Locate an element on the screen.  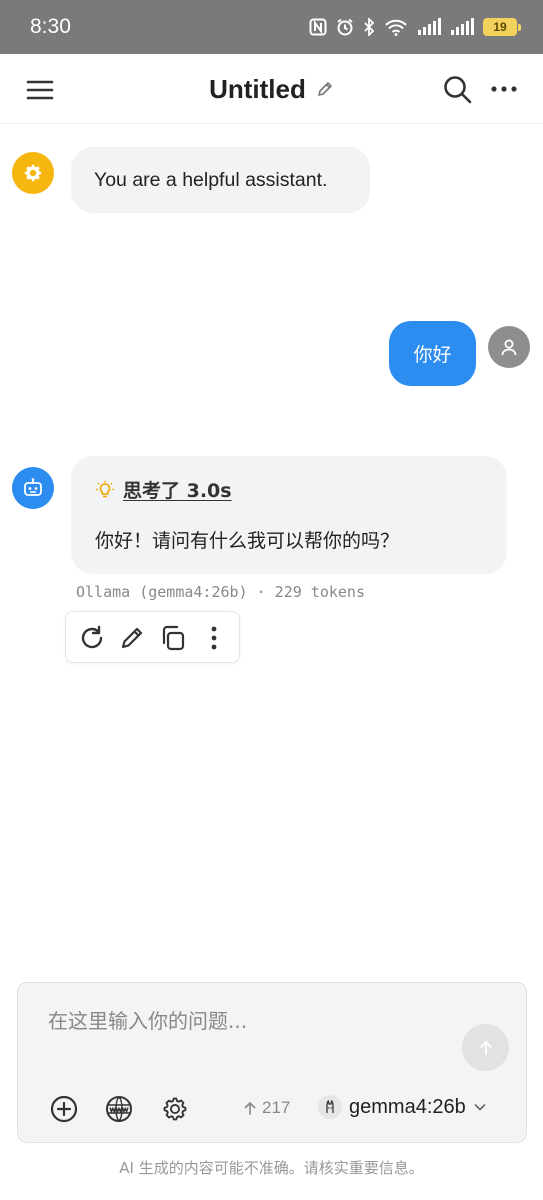
page-title: Untitled is located at coordinates (257, 88).